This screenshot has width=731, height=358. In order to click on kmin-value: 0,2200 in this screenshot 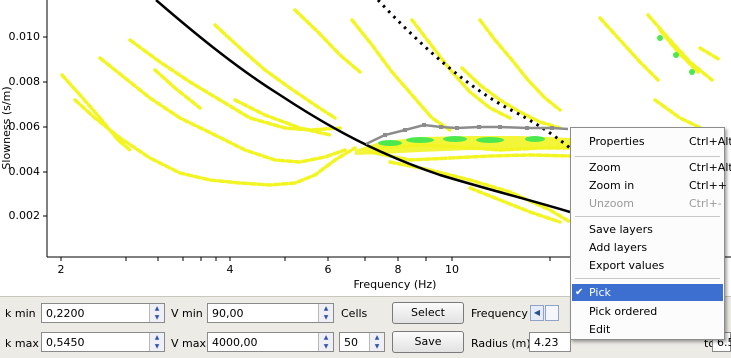, I will do `click(65, 313)`.